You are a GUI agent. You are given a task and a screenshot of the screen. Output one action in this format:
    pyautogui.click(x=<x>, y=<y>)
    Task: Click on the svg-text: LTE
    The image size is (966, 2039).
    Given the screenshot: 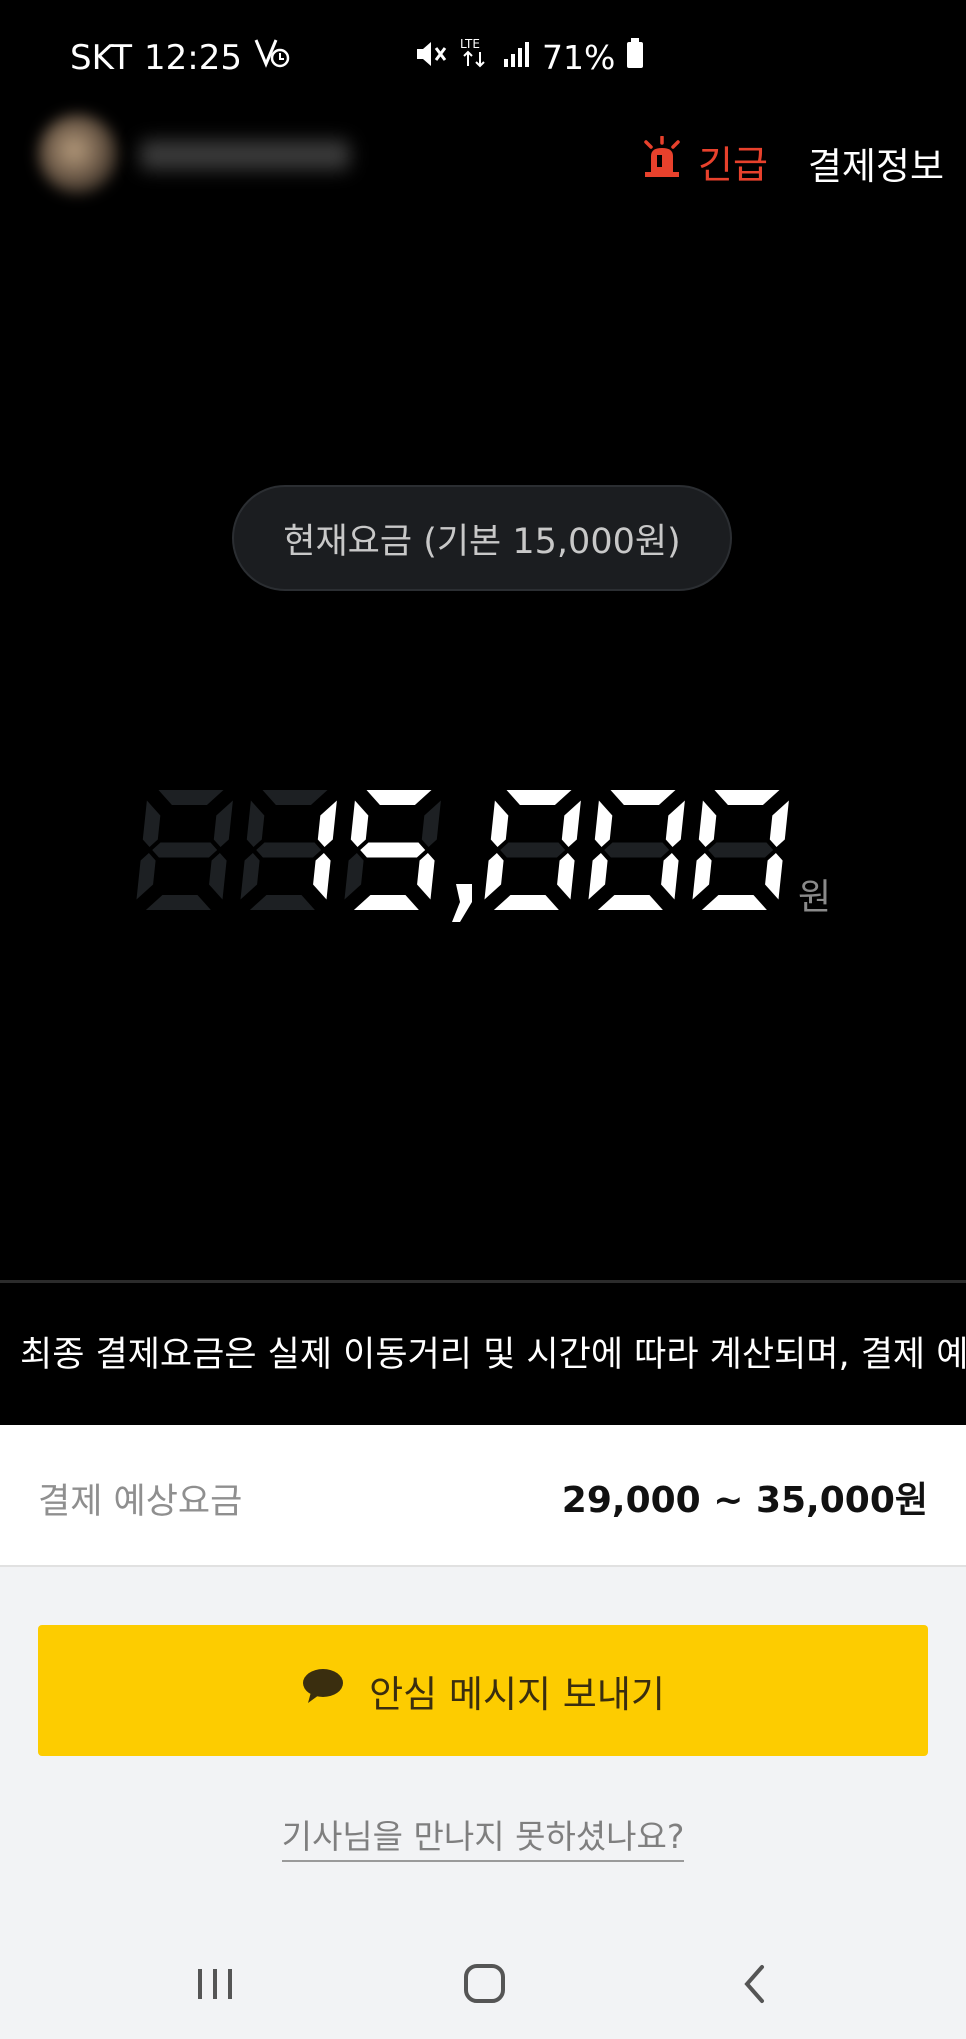 What is the action you would take?
    pyautogui.click(x=470, y=44)
    